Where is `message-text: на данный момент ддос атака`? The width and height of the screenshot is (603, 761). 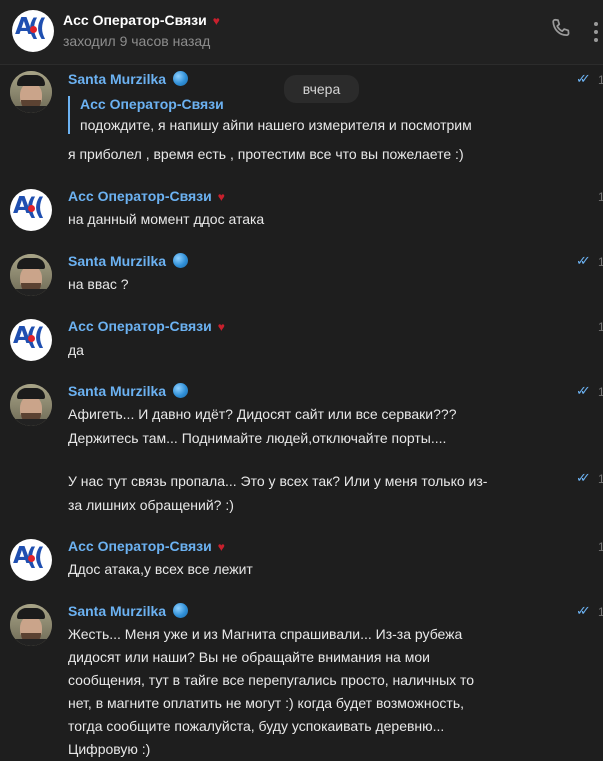
message-text: на данный момент ддос атака is located at coordinates (166, 219).